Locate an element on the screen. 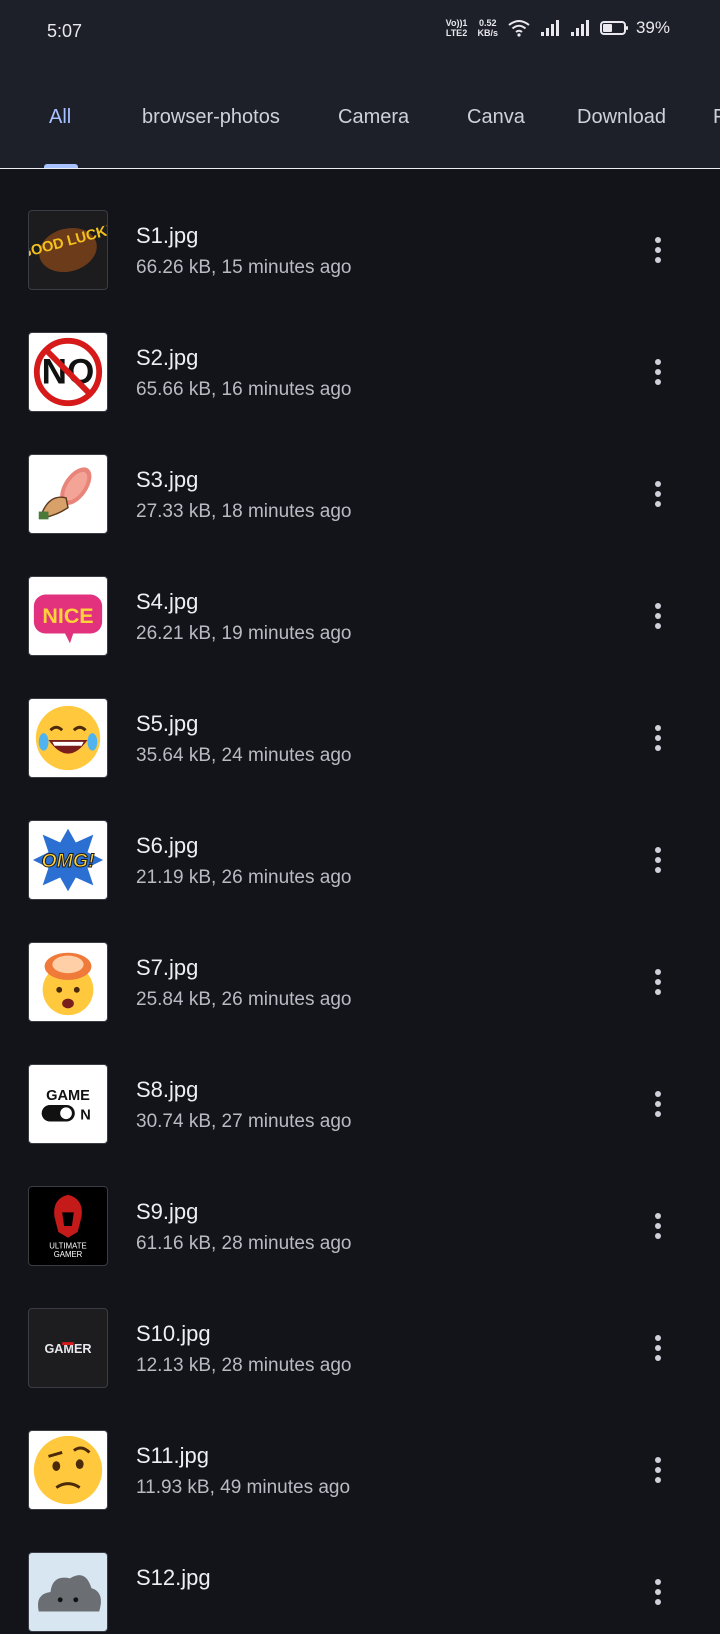 The height and width of the screenshot is (1634, 720). file-name: S3.jpg is located at coordinates (167, 479).